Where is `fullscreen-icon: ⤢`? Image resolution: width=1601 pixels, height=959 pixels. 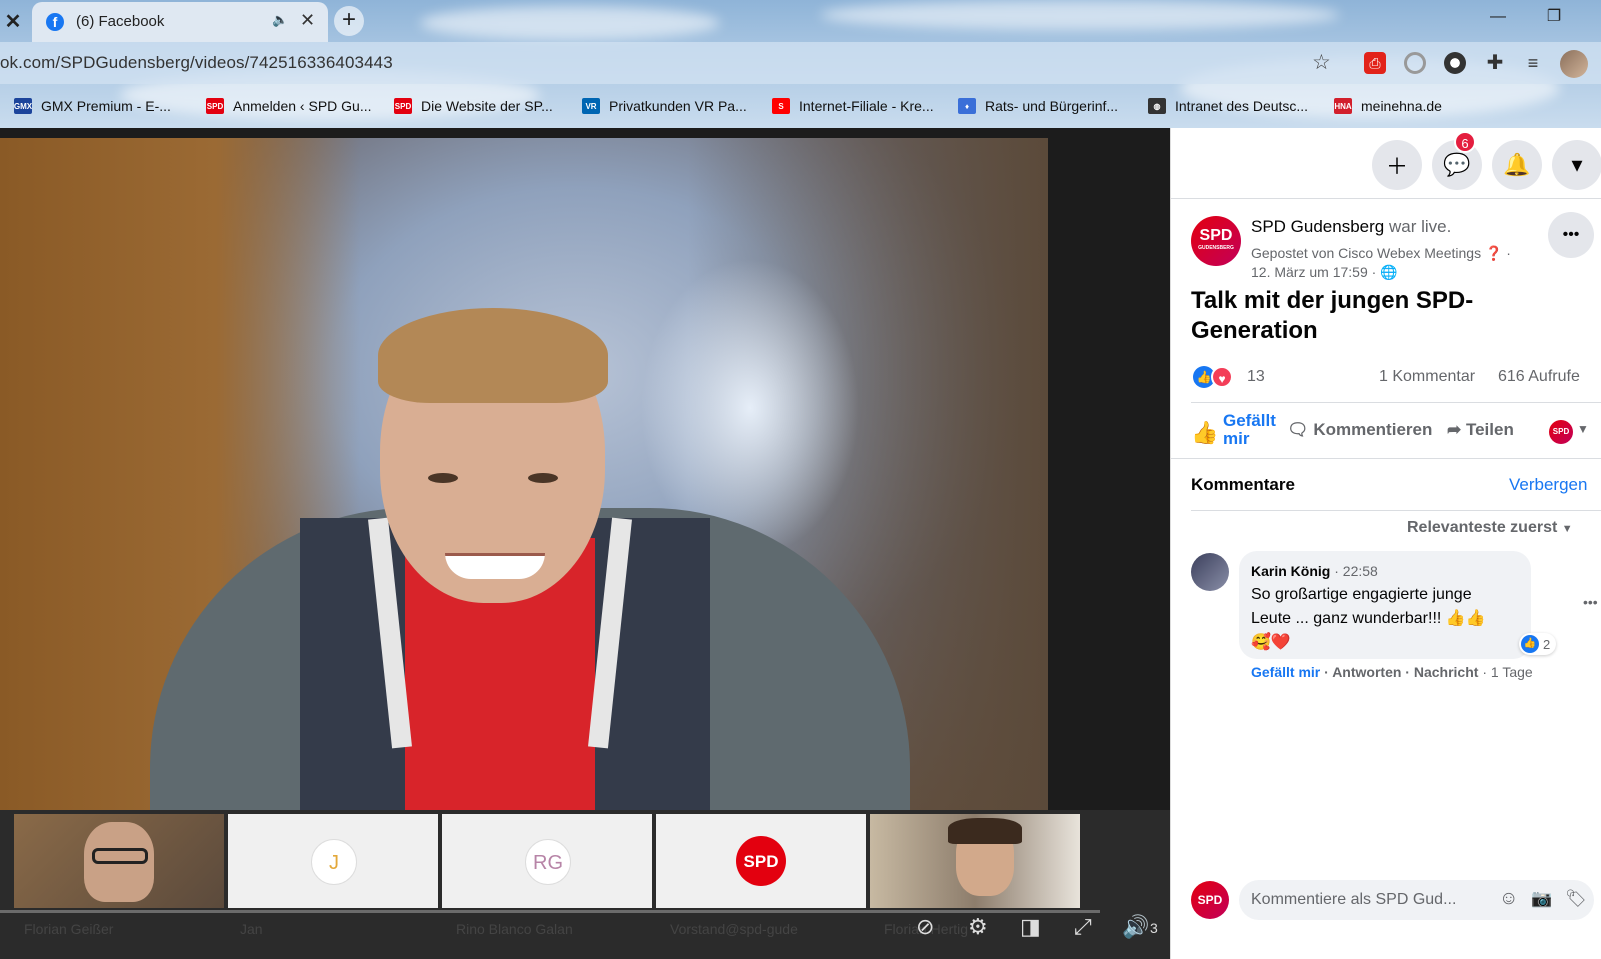 fullscreen-icon: ⤢ is located at coordinates (1083, 927).